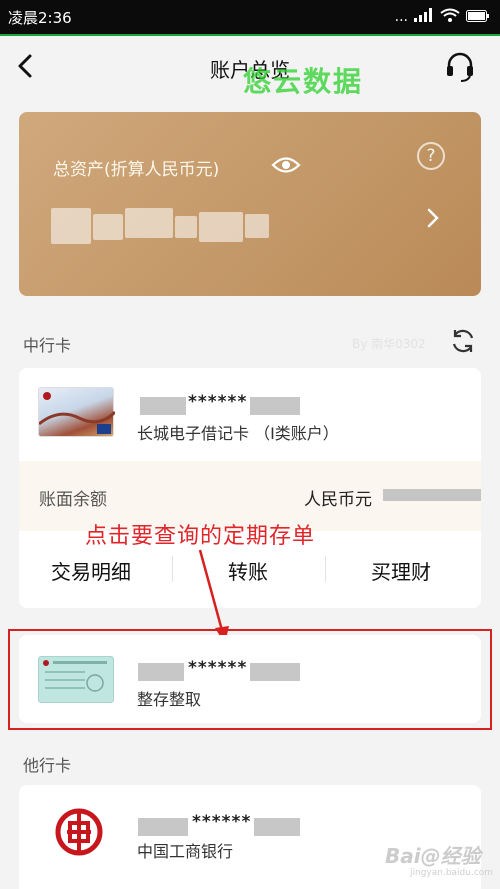  Describe the element at coordinates (433, 218) in the screenshot. I see `chevron-right-icon` at that location.